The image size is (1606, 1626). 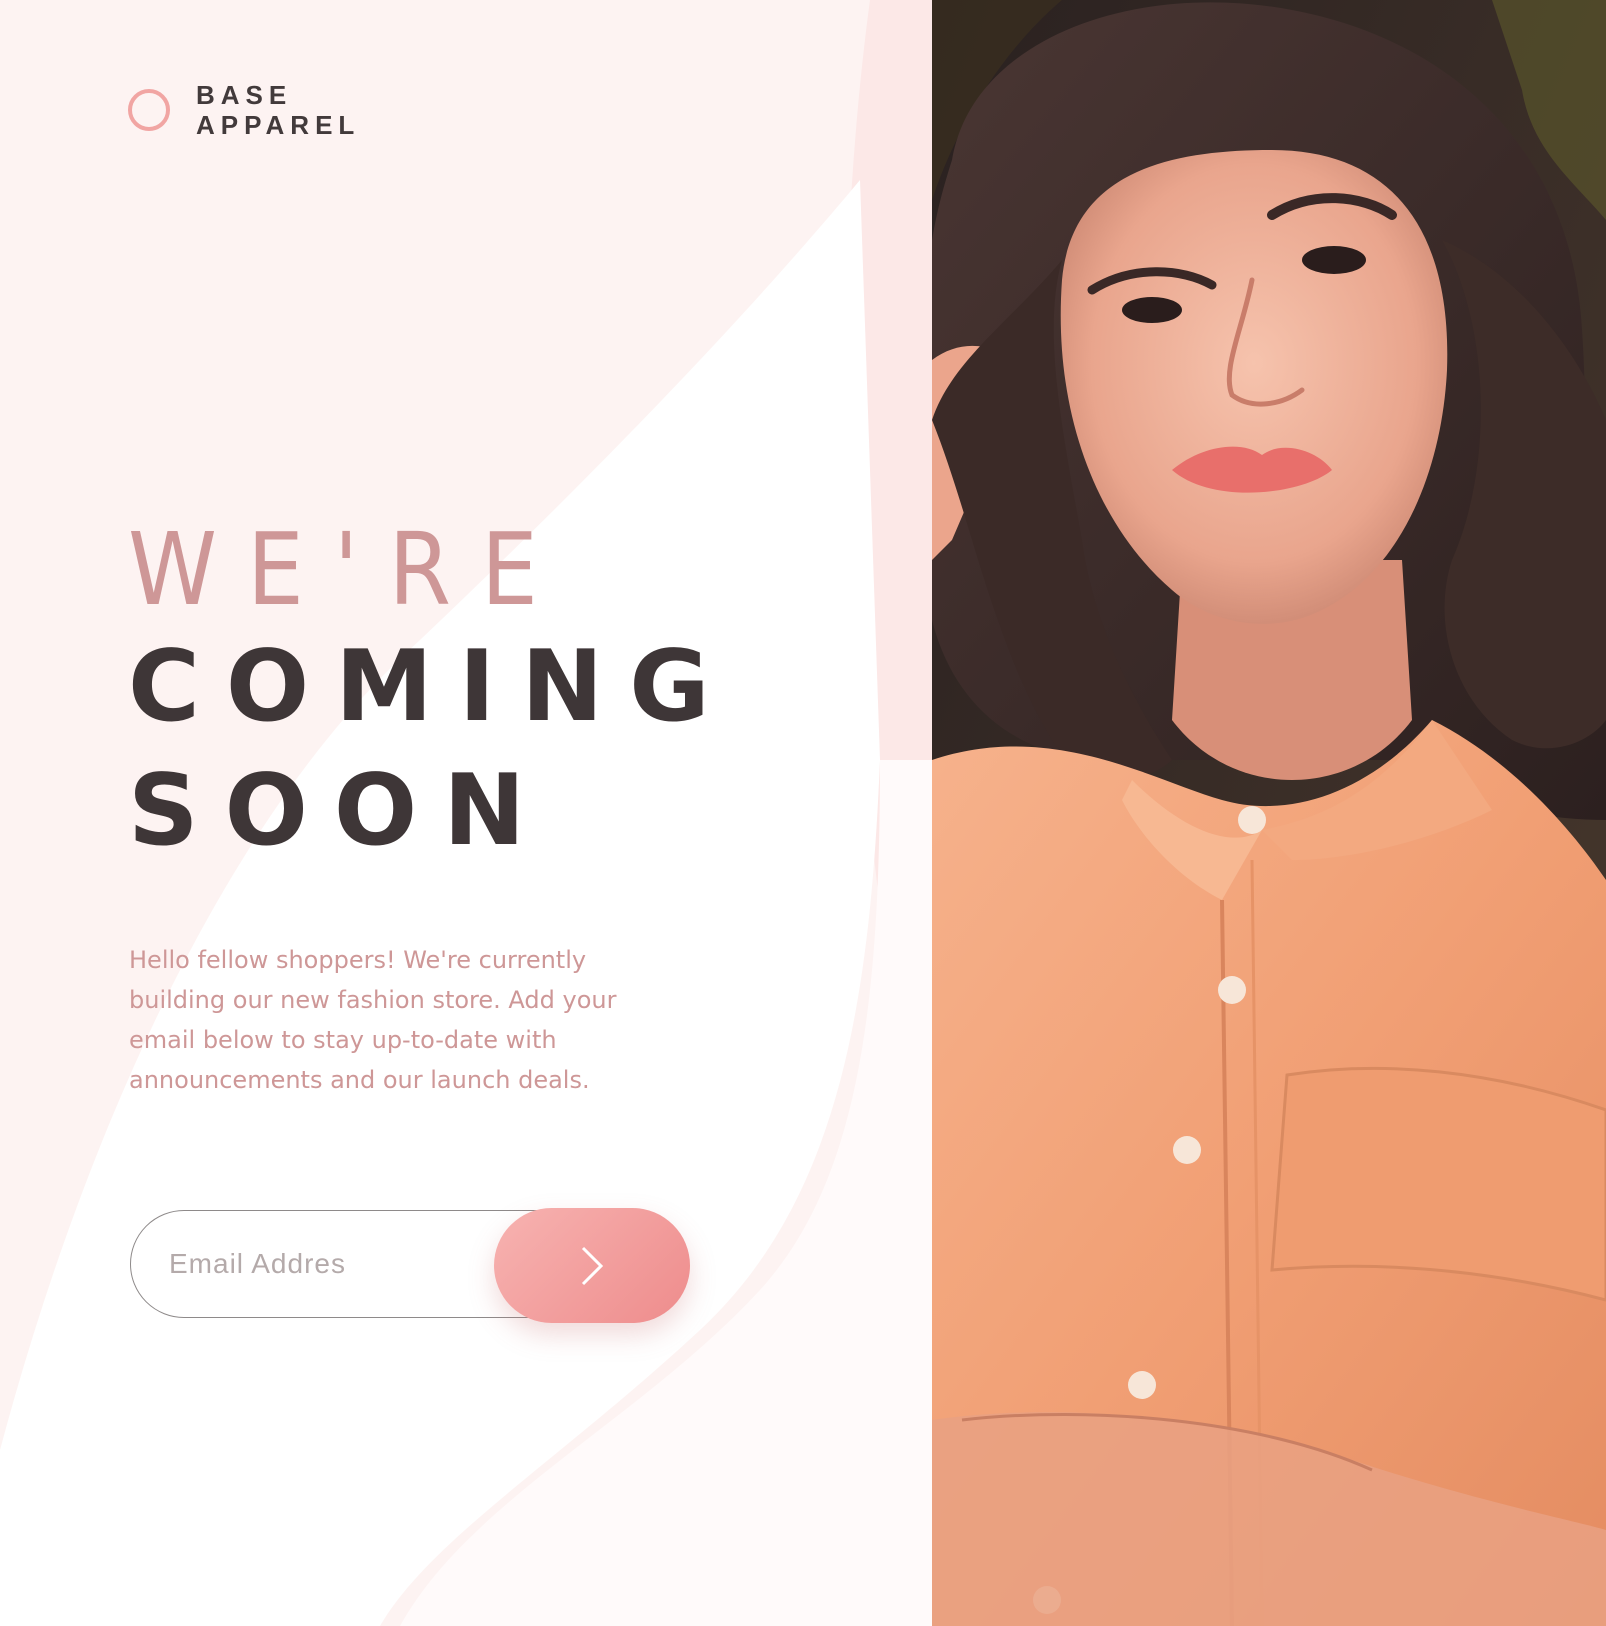 I want to click on chevron-right-icon, so click(x=592, y=1265).